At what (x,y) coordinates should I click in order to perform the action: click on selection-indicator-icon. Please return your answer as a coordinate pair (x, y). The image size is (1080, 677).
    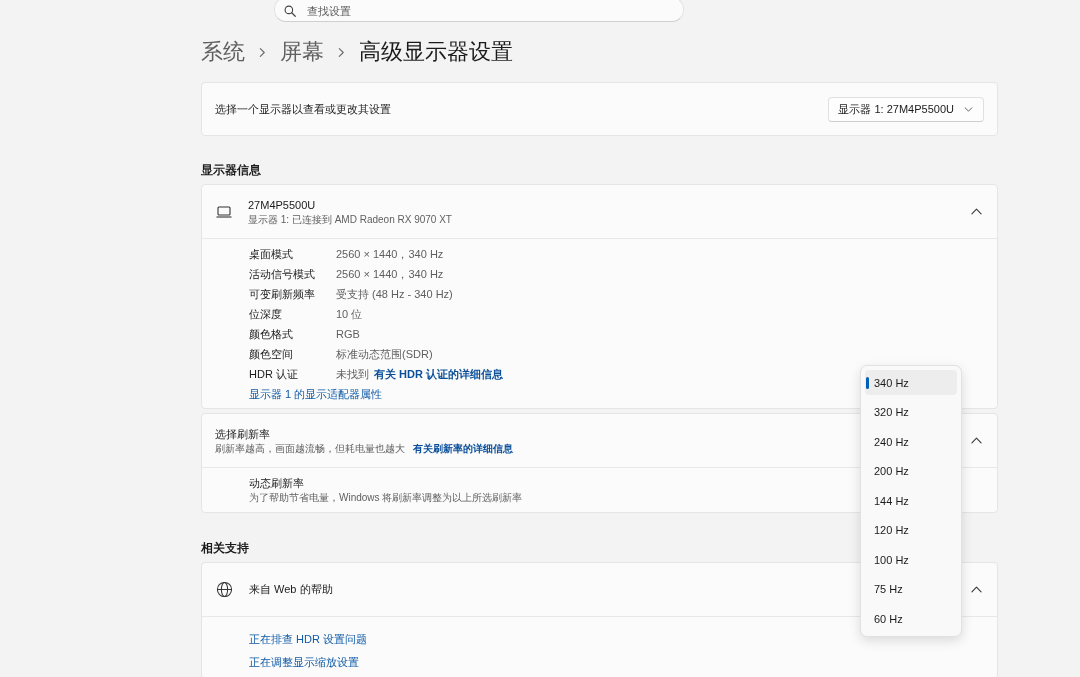
    Looking at the image, I should click on (867, 382).